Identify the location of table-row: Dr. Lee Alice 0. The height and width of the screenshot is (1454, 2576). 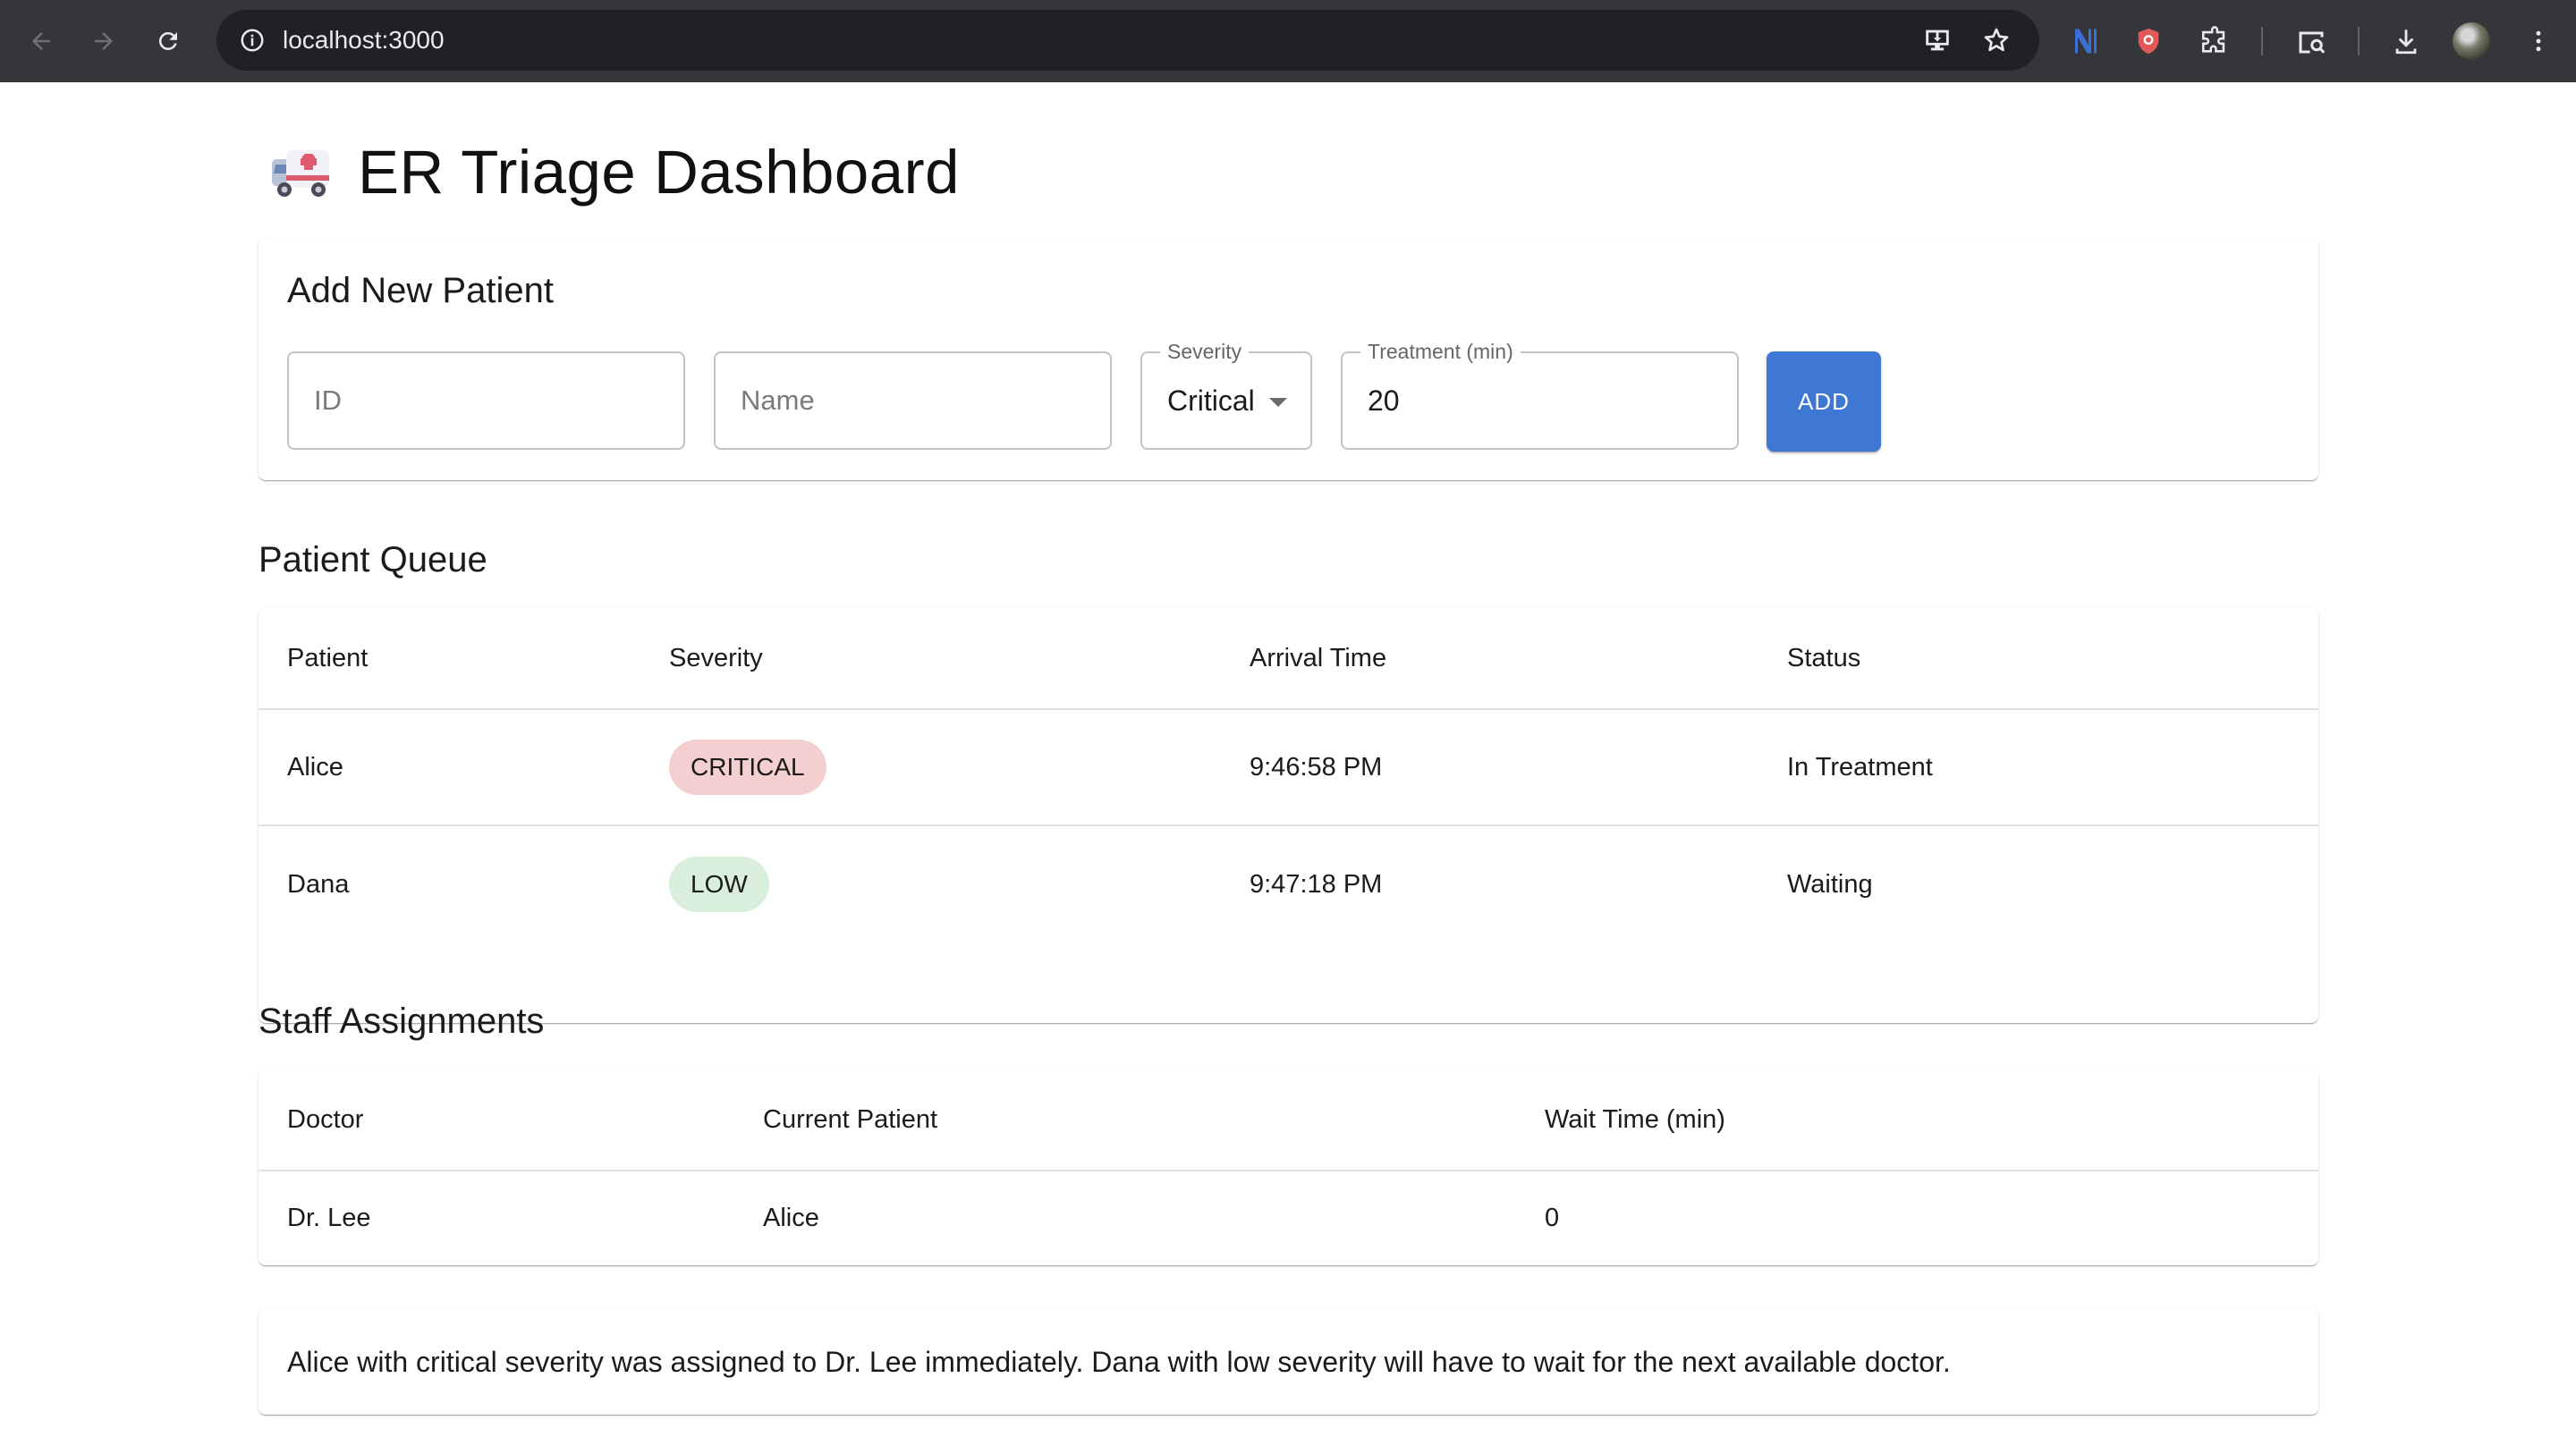
(1288, 1218).